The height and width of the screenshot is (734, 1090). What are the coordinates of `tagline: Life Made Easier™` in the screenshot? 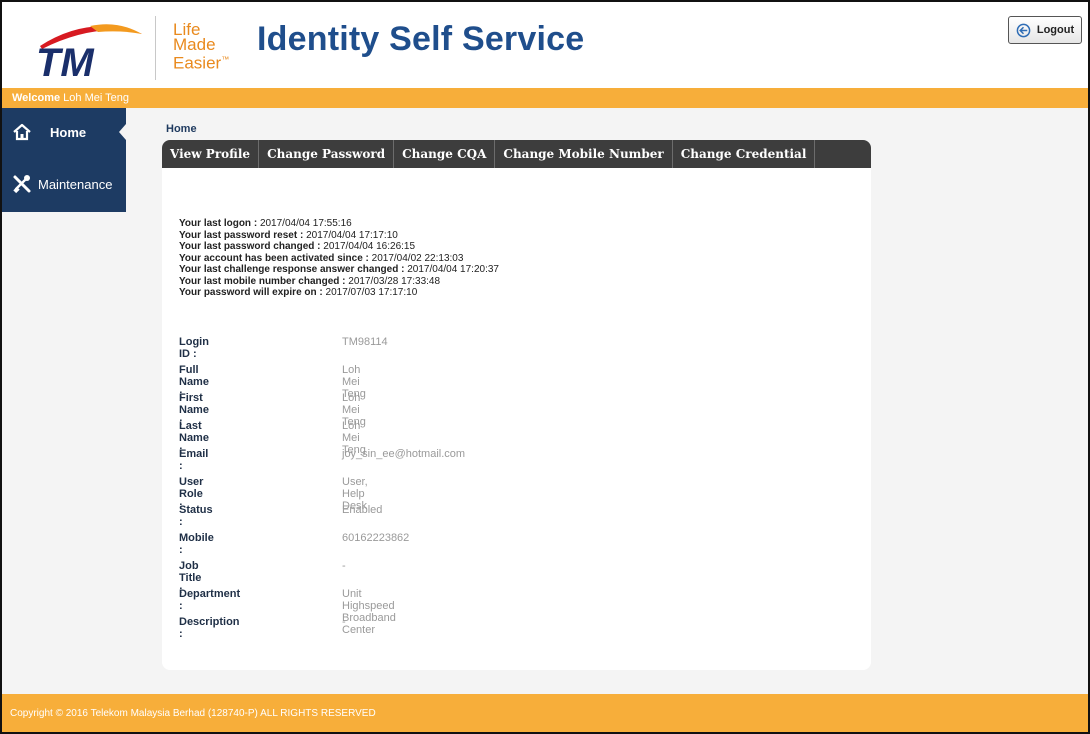 It's located at (201, 47).